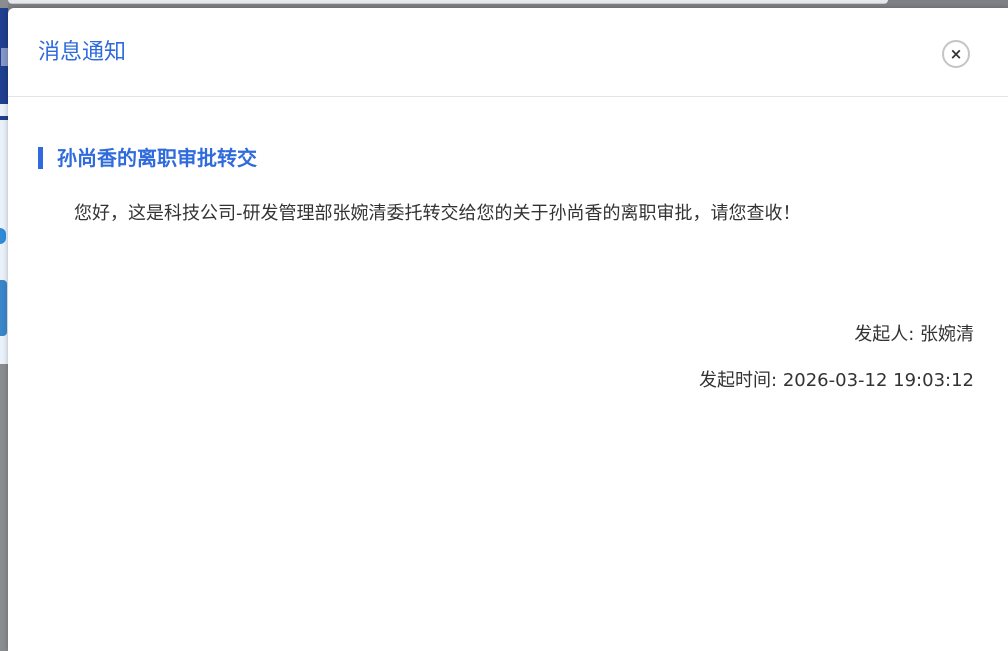  I want to click on background-panel, so click(4, 234).